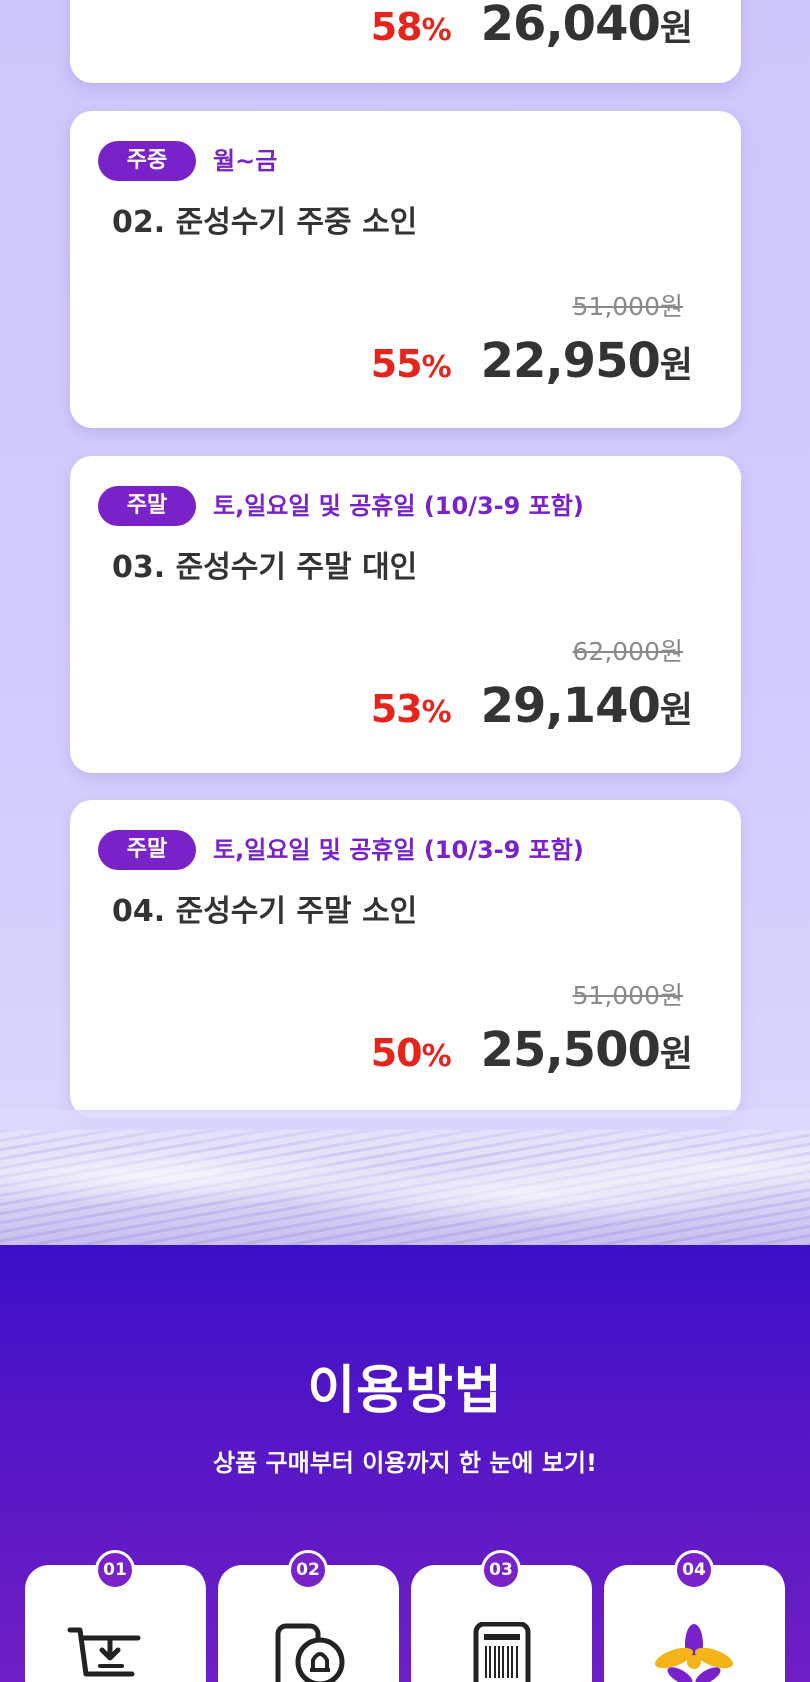 The image size is (810, 1682). I want to click on product-card-01: 58% 26,040 원, so click(405, 41).